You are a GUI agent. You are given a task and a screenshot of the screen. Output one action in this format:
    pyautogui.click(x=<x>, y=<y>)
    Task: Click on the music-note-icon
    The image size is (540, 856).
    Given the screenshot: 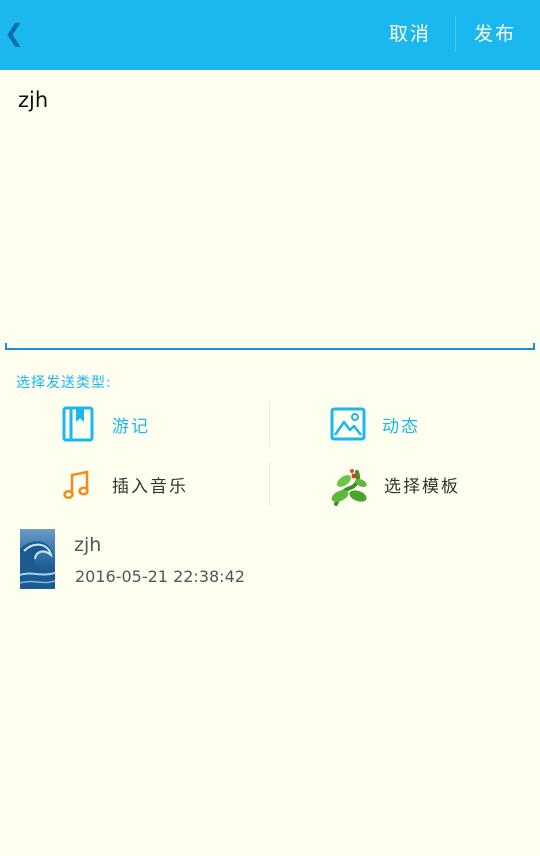 What is the action you would take?
    pyautogui.click(x=78, y=484)
    